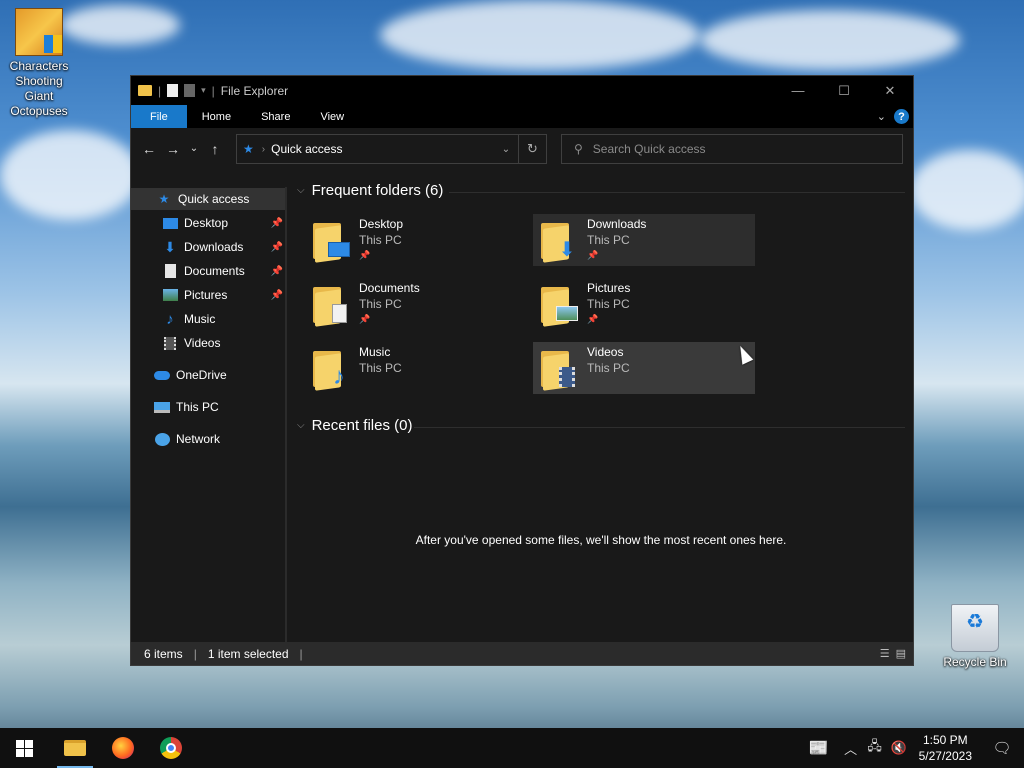 The image size is (1024, 768). What do you see at coordinates (354, 425) in the screenshot?
I see `recent-files-header: ⌵ Recent files (0)` at bounding box center [354, 425].